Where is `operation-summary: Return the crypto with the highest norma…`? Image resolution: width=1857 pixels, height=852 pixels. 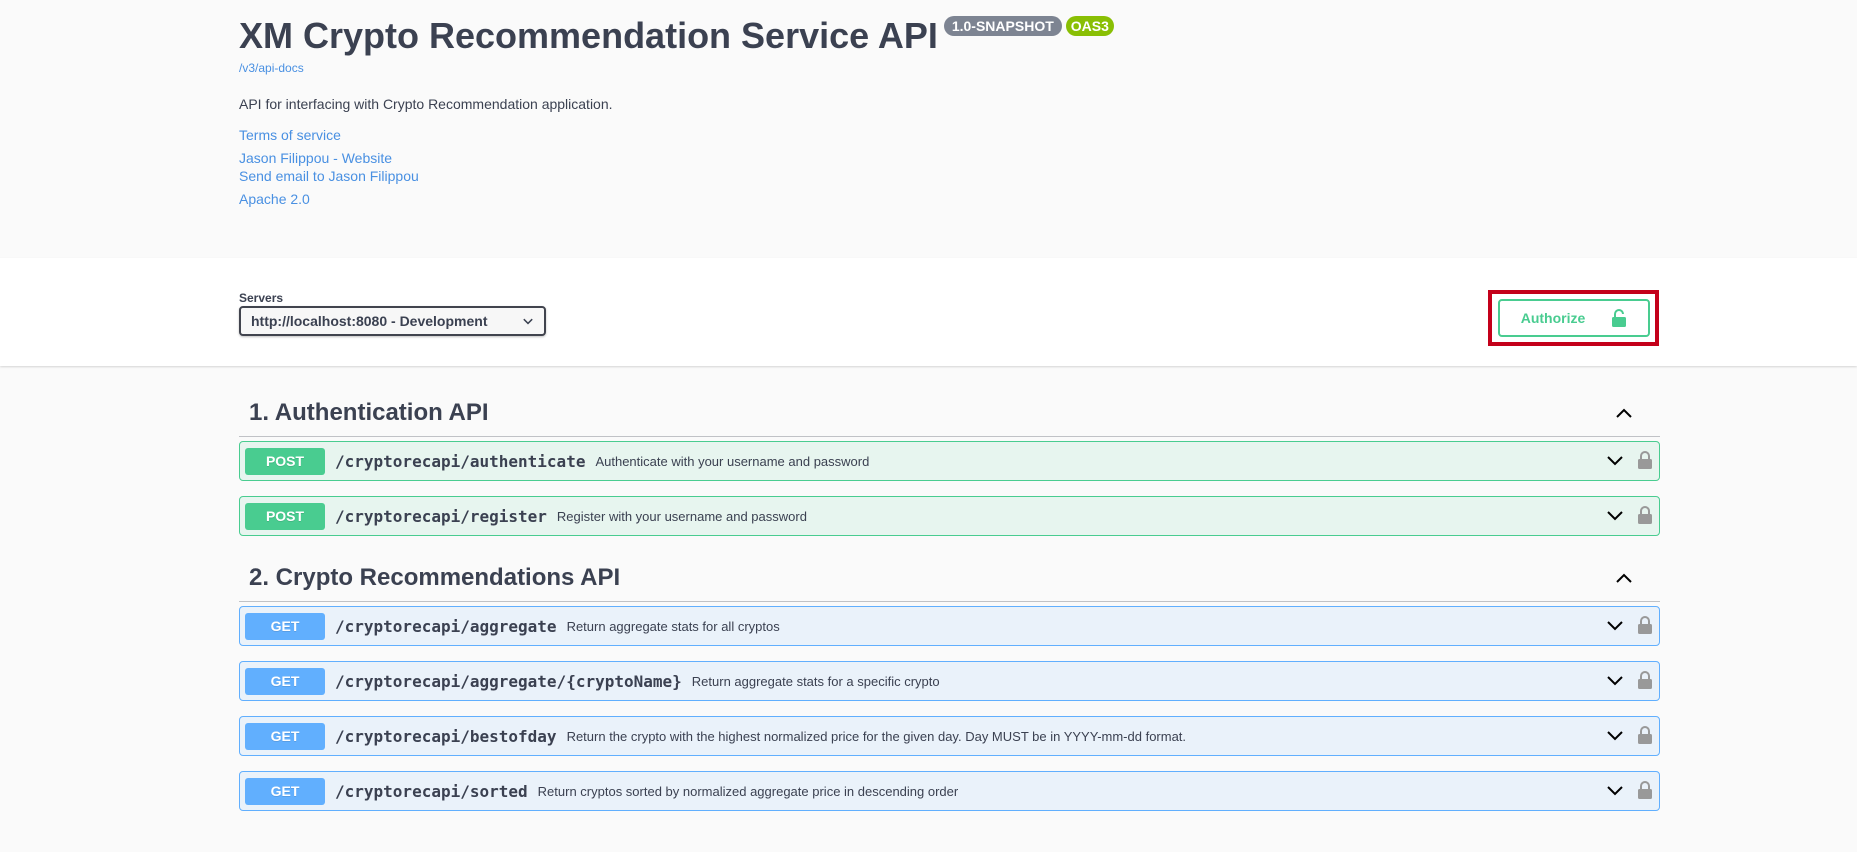 operation-summary: Return the crypto with the highest norma… is located at coordinates (876, 736).